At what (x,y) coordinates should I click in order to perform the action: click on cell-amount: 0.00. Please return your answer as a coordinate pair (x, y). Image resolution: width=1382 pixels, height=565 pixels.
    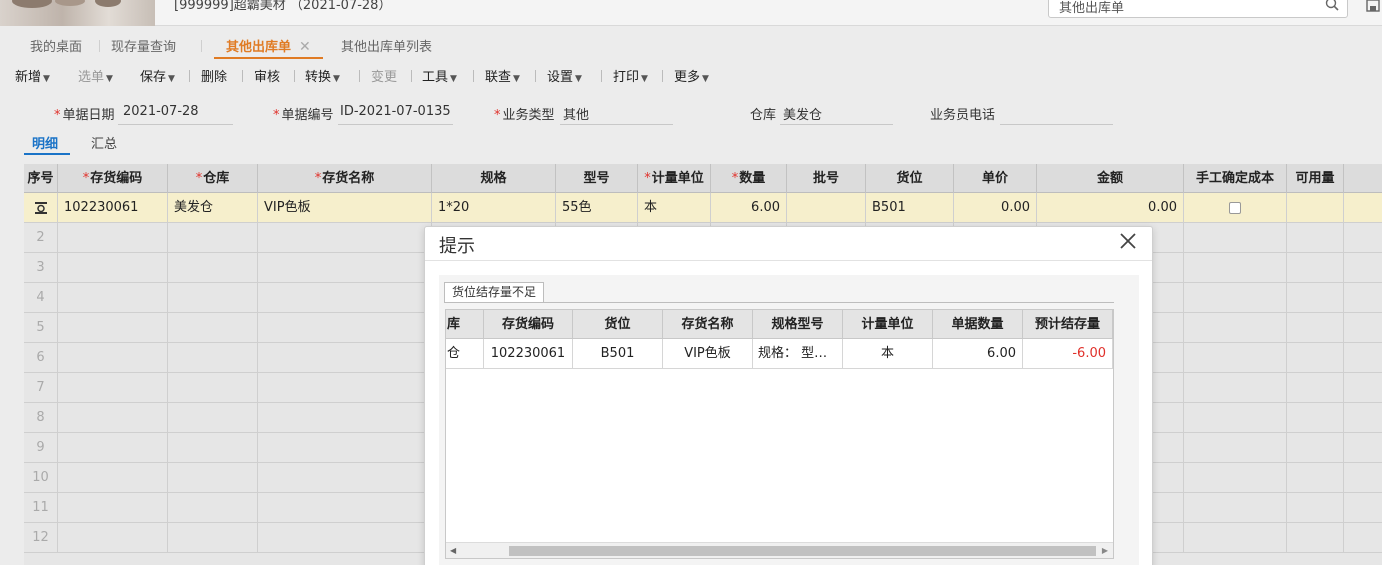
    Looking at the image, I should click on (1110, 208).